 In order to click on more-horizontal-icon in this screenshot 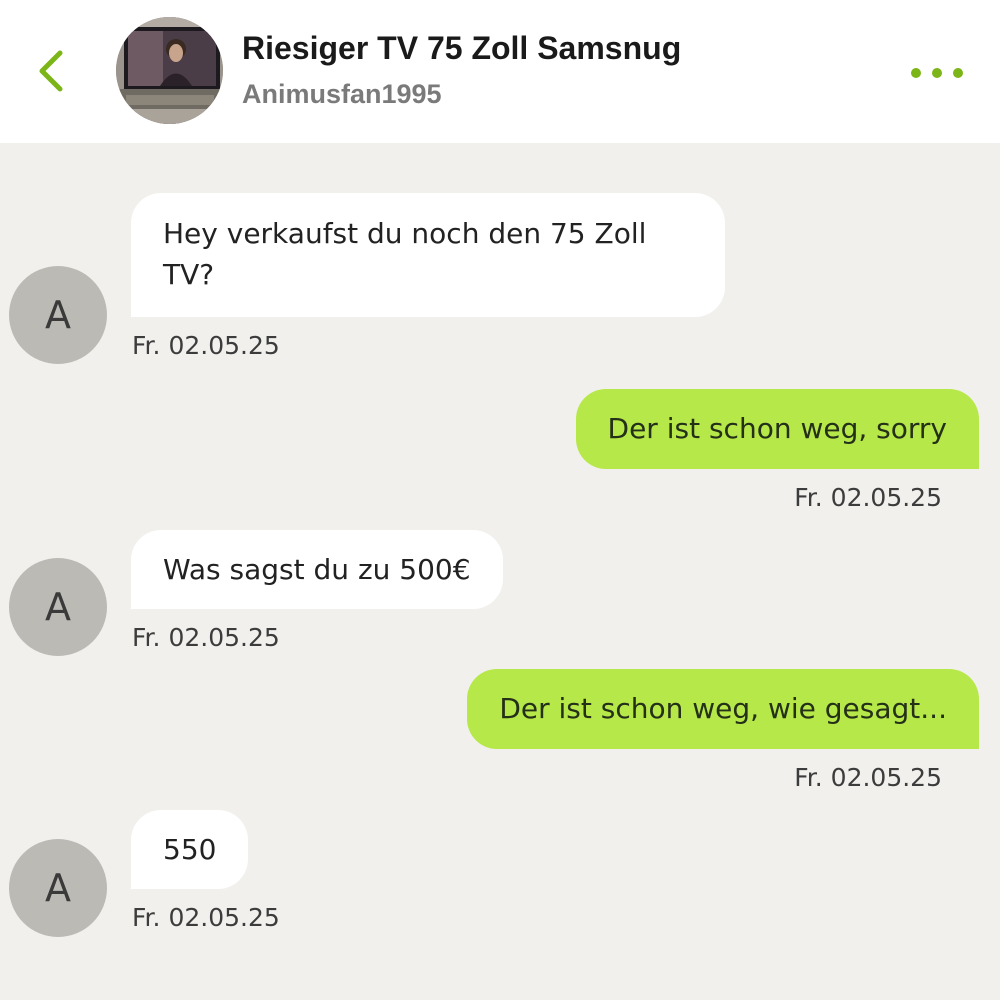, I will do `click(939, 73)`.